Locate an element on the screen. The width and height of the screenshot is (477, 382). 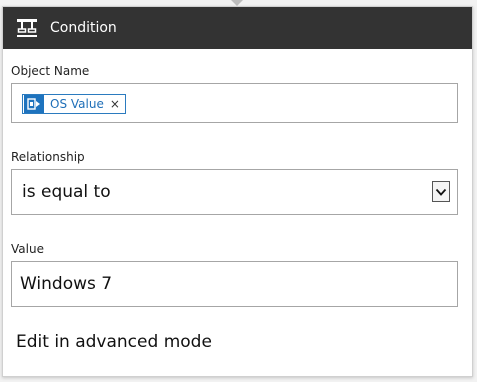
object-name-label: Object Name is located at coordinates (50, 71).